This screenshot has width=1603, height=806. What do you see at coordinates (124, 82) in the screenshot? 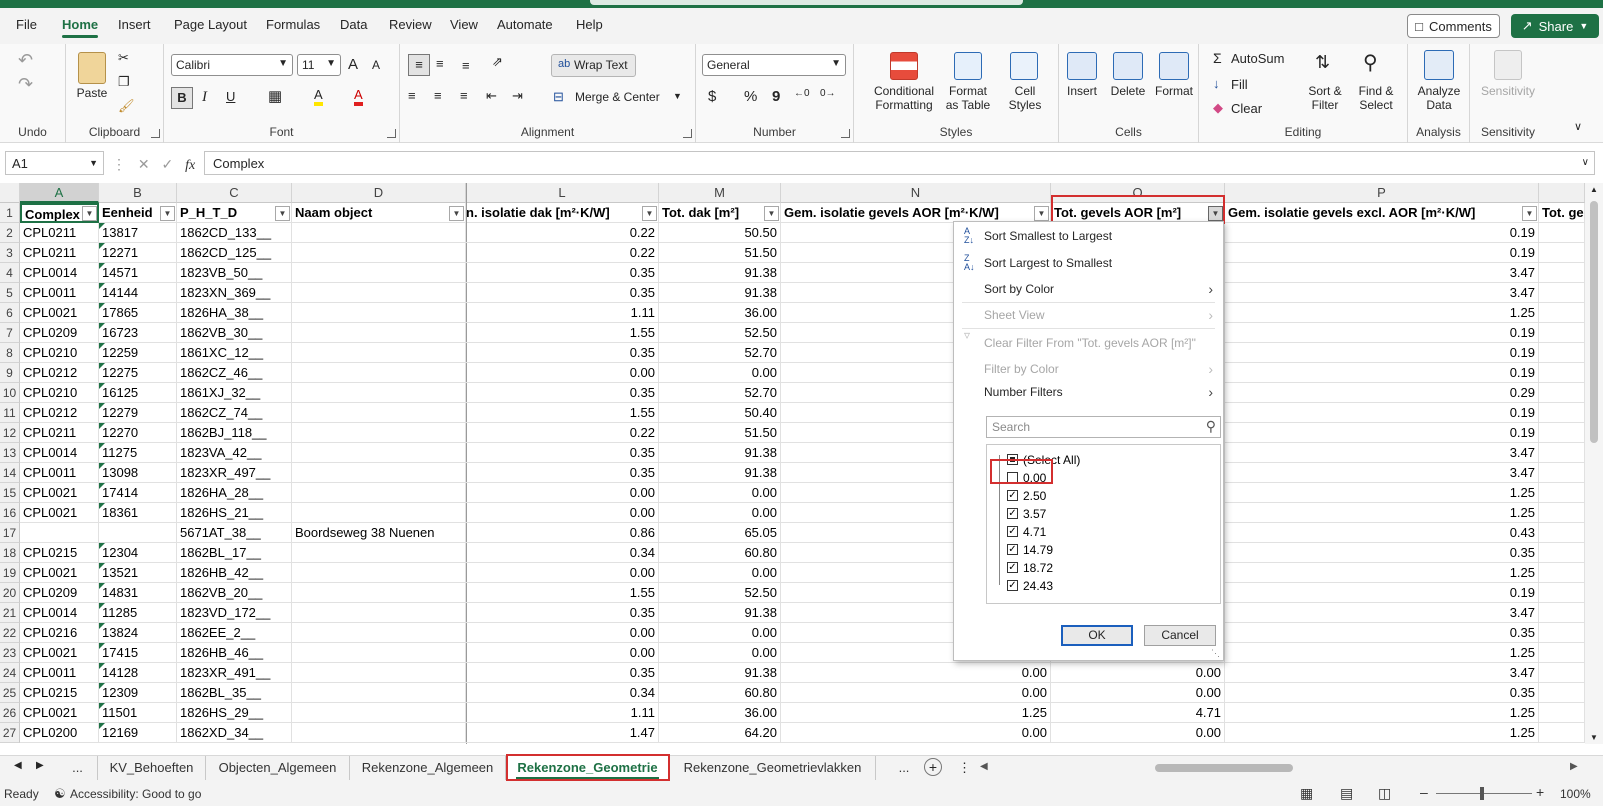
I see `copy-icon: ❐` at bounding box center [124, 82].